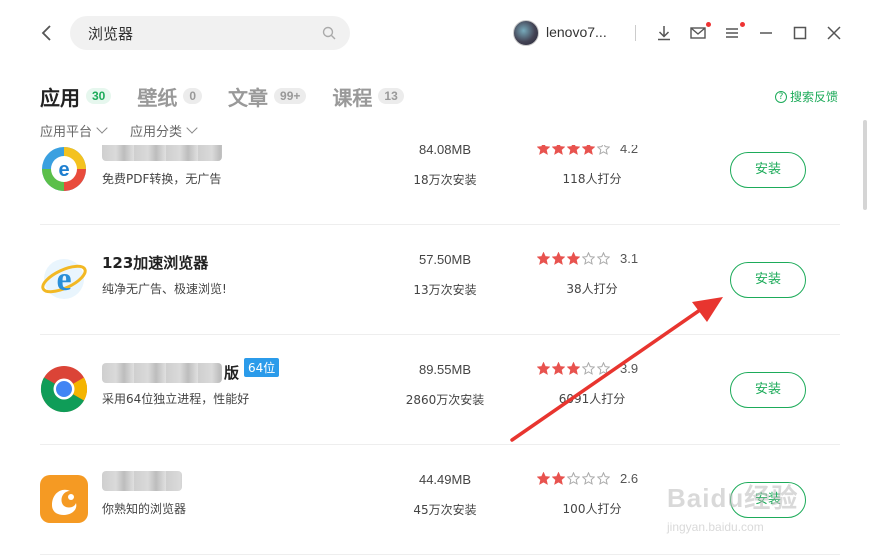 This screenshot has width=869, height=559. What do you see at coordinates (781, 96) in the screenshot?
I see `question-icon: ?` at bounding box center [781, 96].